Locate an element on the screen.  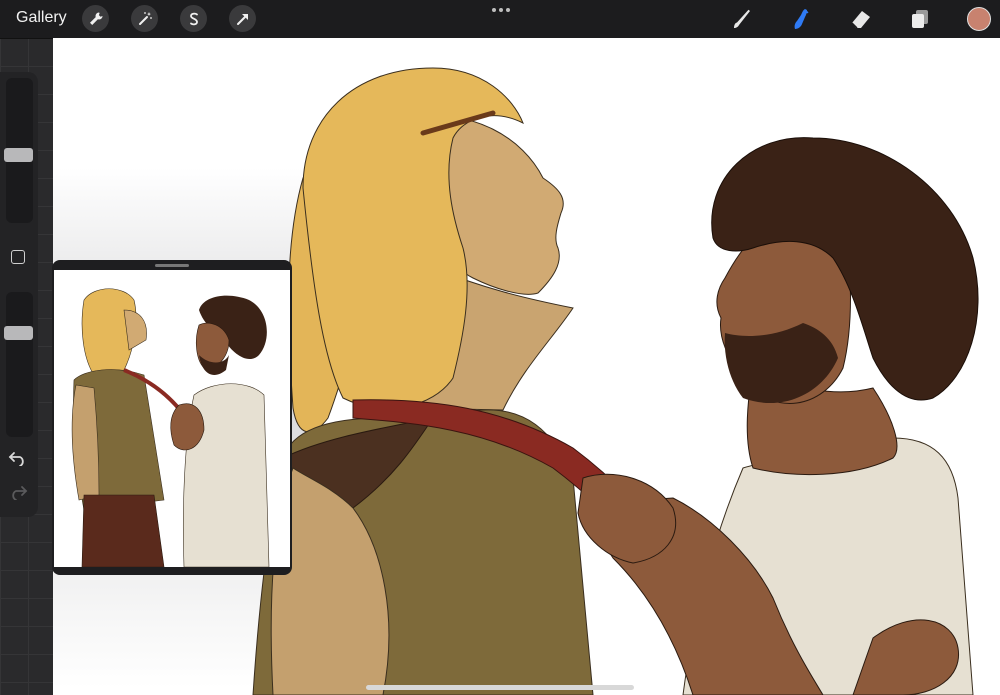
selection-icon is located at coordinates (193, 18).